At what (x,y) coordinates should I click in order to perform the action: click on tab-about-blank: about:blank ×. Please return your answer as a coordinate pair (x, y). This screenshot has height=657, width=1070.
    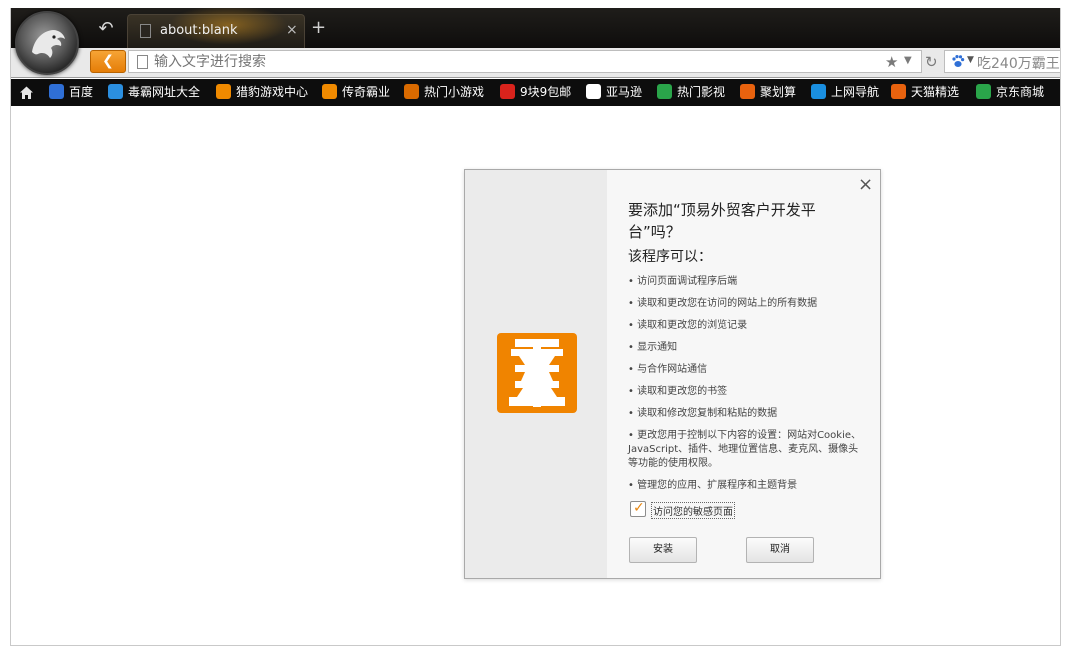
    Looking at the image, I should click on (216, 28).